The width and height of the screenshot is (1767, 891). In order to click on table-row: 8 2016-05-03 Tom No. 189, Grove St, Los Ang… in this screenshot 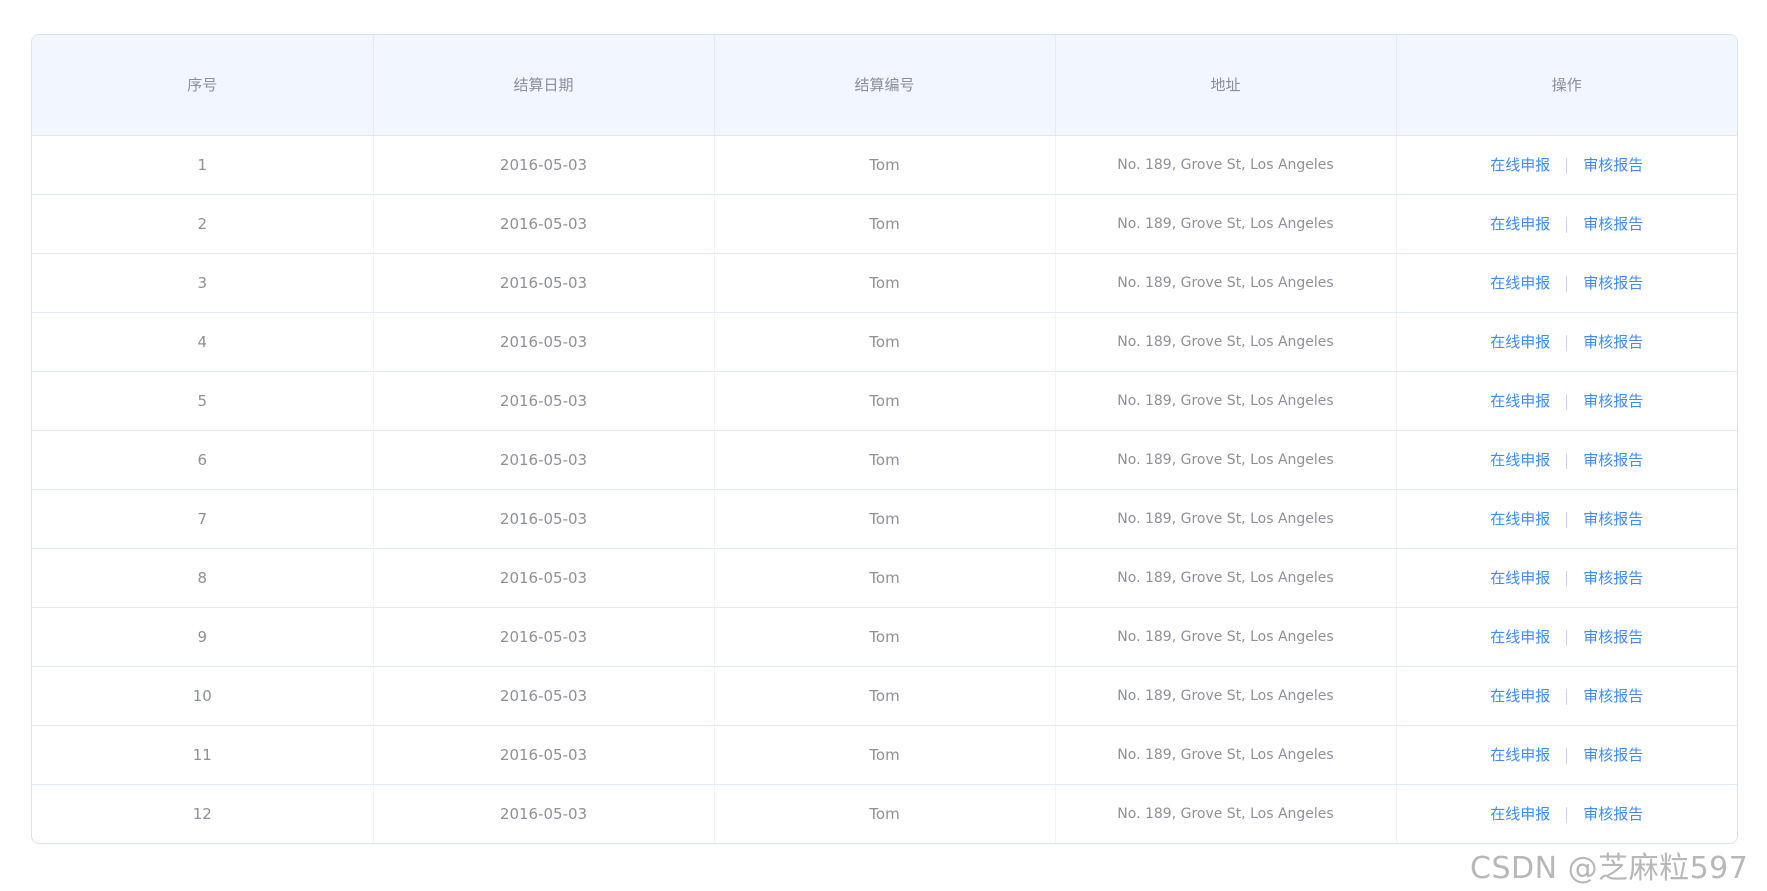, I will do `click(884, 578)`.